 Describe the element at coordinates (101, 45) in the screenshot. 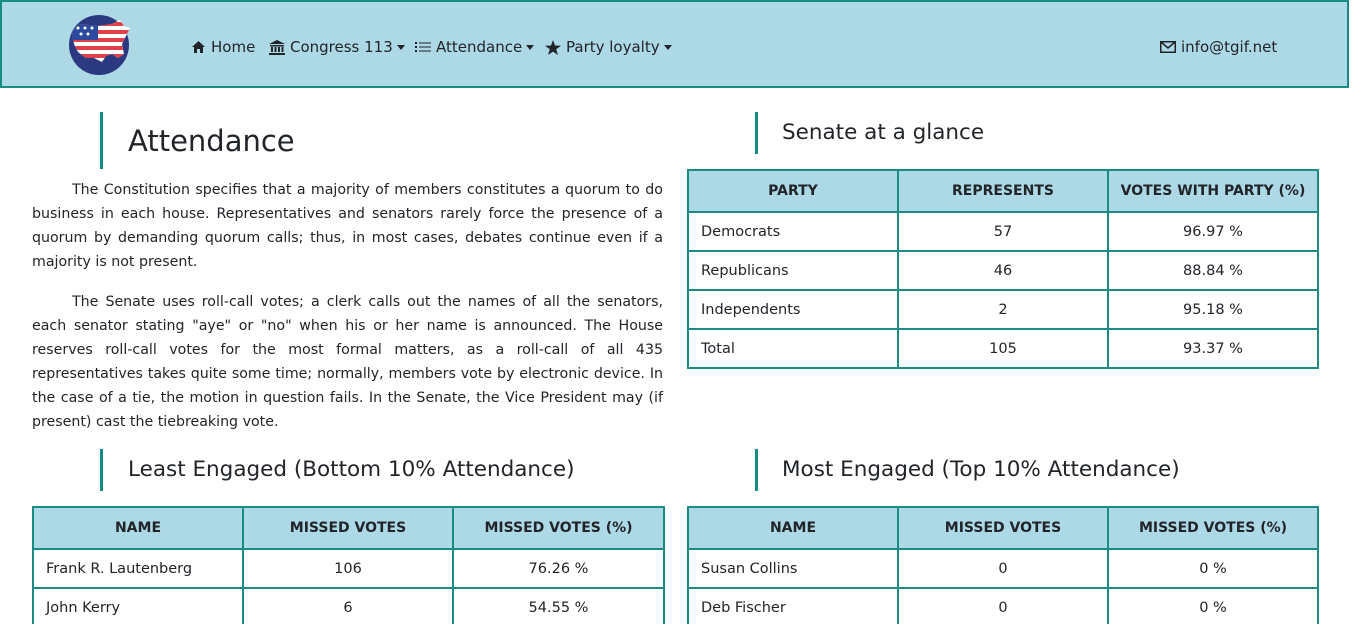

I see `usa-map-flag-logo` at that location.